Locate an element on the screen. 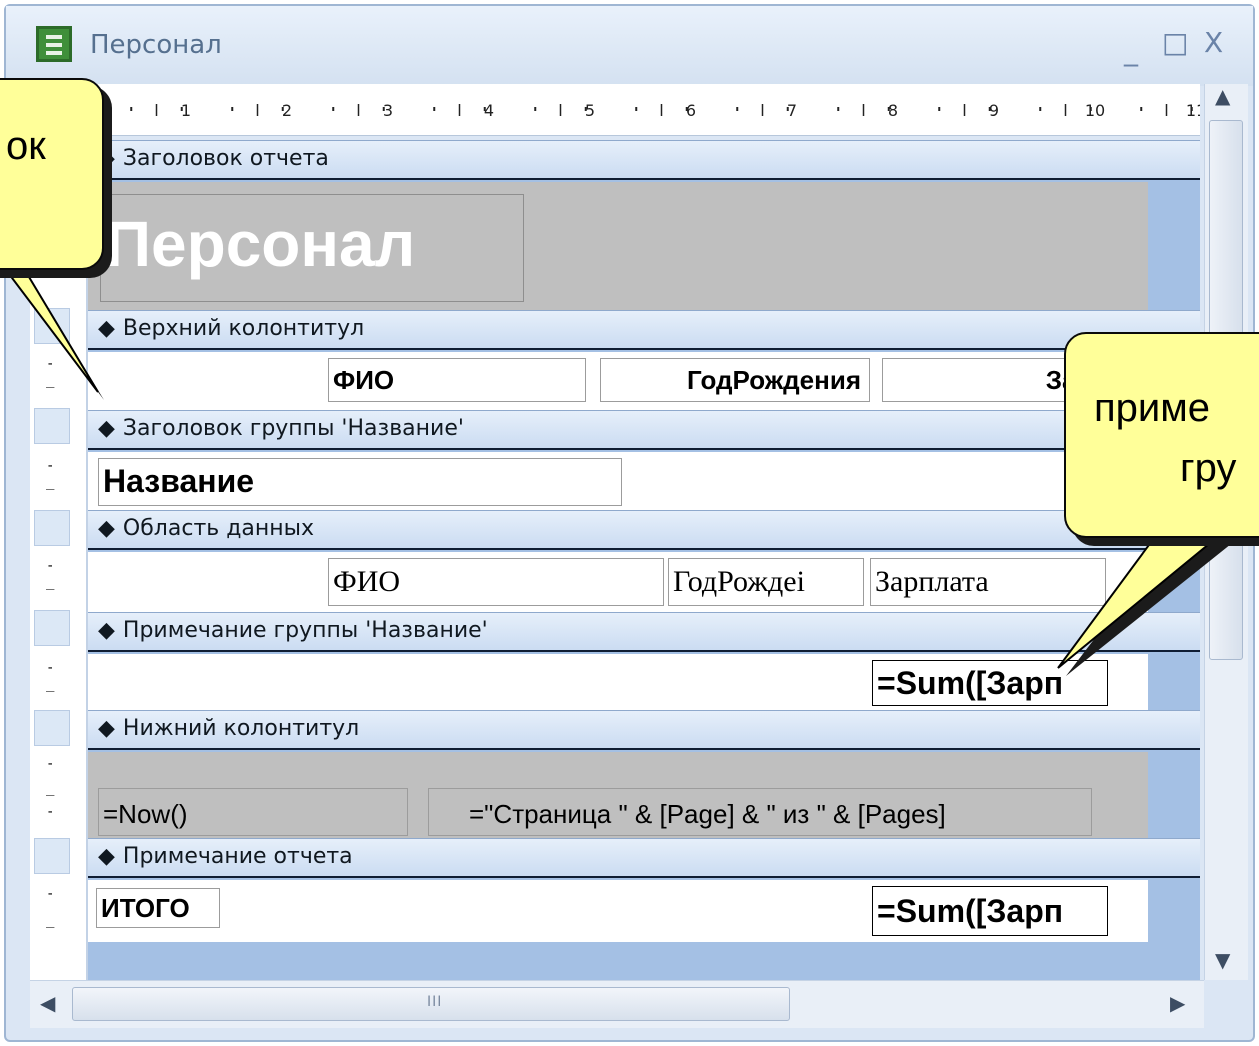 Image resolution: width=1259 pixels, height=1046 pixels. fio-header-label: ФИО is located at coordinates (457, 380).